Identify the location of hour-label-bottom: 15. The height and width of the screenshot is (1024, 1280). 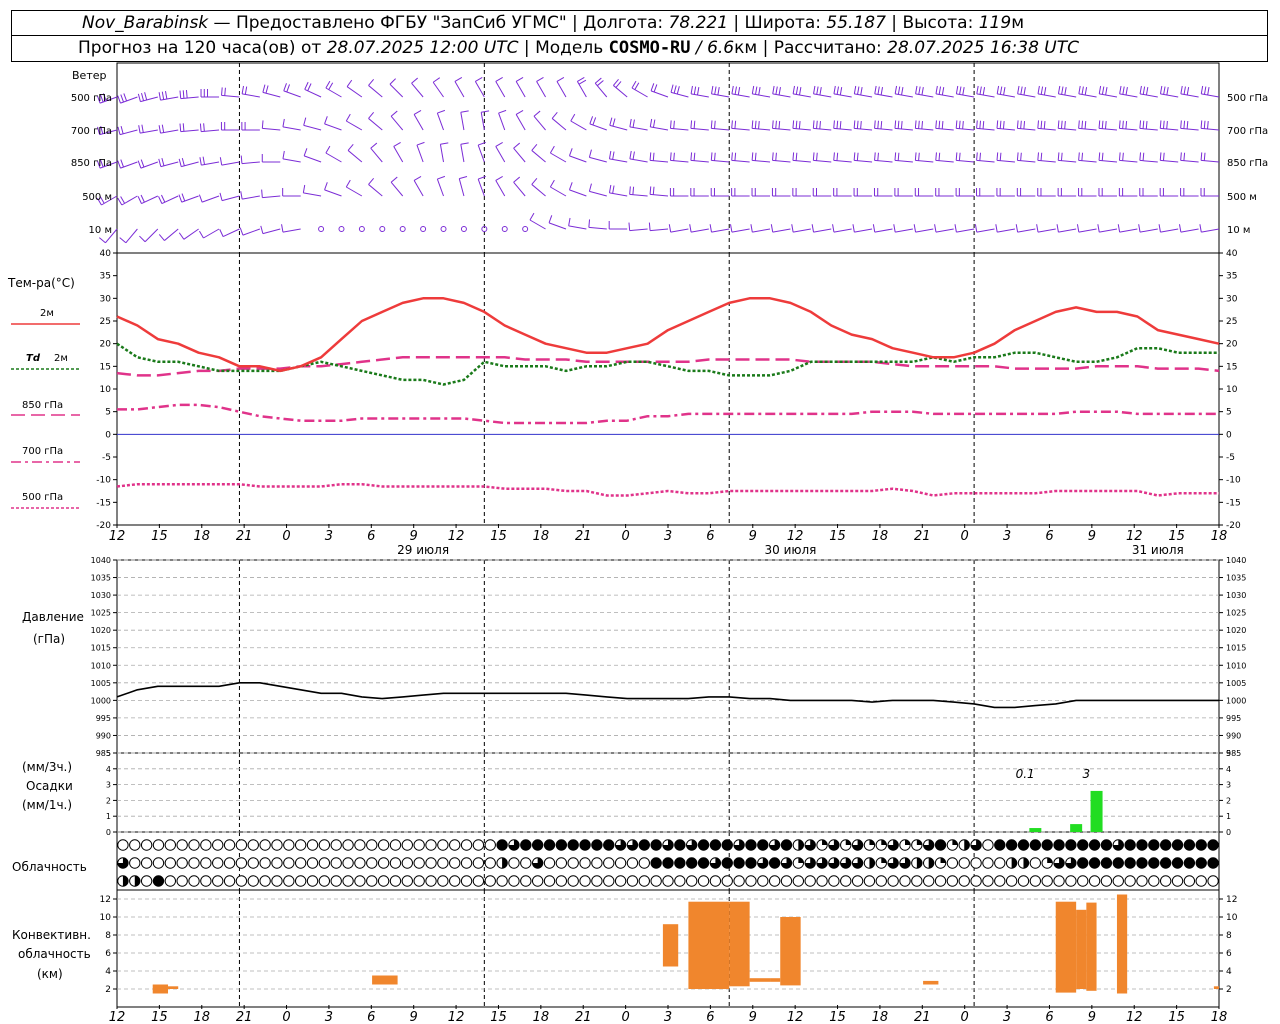
(1176, 1017).